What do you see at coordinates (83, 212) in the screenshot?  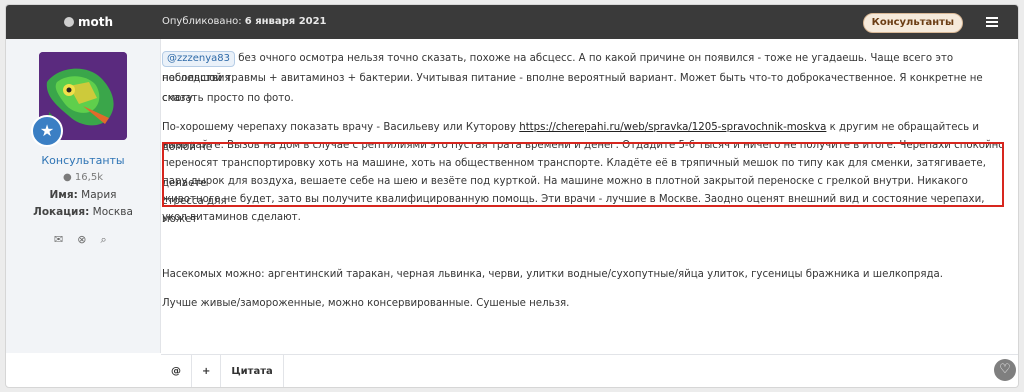 I see `author-location-field: Локация: Москва` at bounding box center [83, 212].